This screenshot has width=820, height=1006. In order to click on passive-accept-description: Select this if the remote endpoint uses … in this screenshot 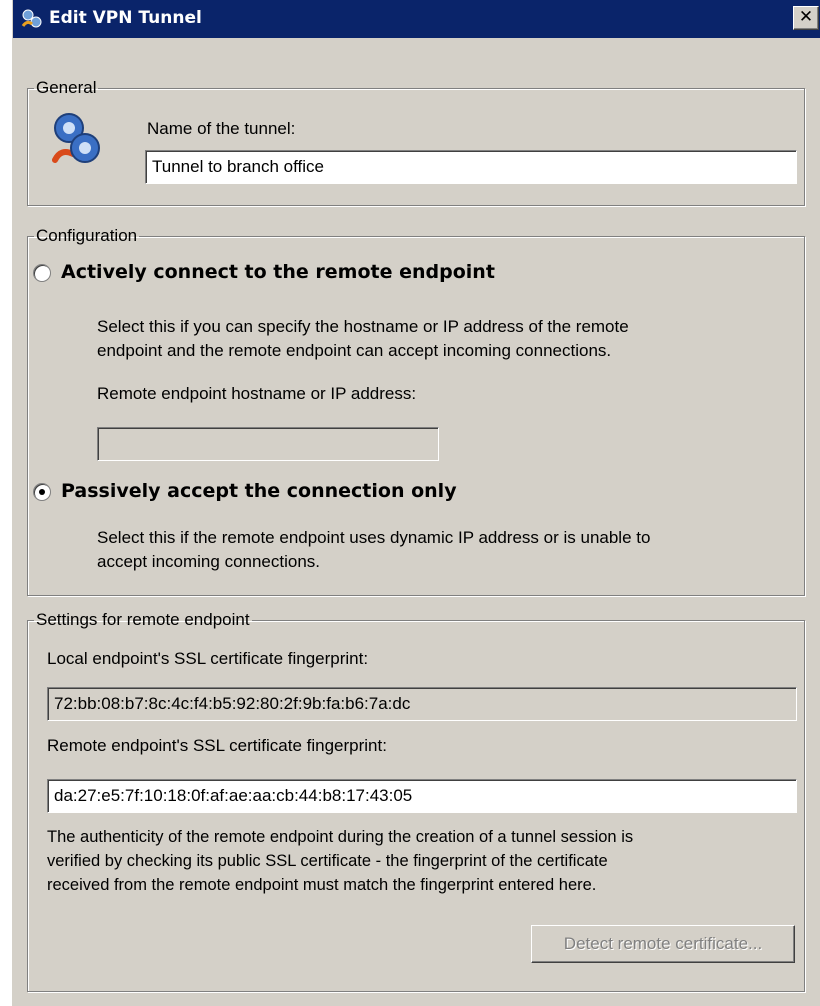, I will do `click(442, 550)`.